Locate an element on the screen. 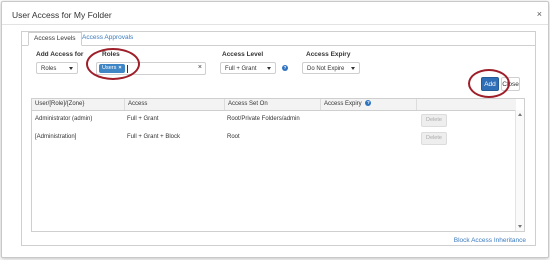 The height and width of the screenshot is (260, 550). tab-access-approvals: Access Approvals is located at coordinates (107, 38).